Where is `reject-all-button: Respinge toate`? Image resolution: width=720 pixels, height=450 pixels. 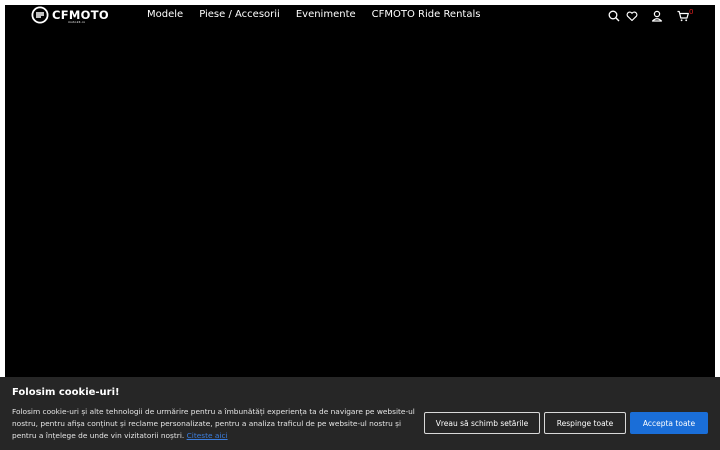 reject-all-button: Respinge toate is located at coordinates (585, 423).